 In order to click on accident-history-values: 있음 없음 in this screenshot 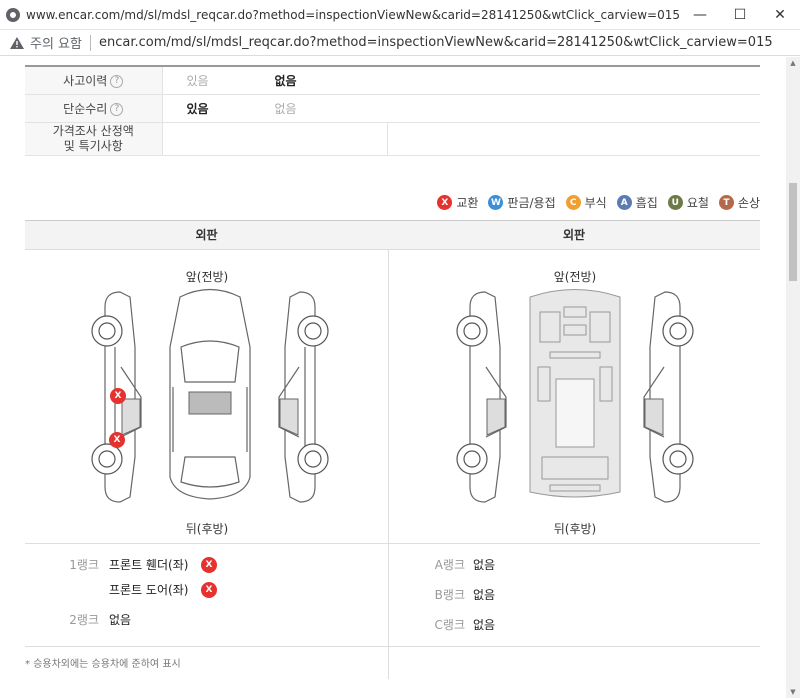, I will do `click(461, 80)`.